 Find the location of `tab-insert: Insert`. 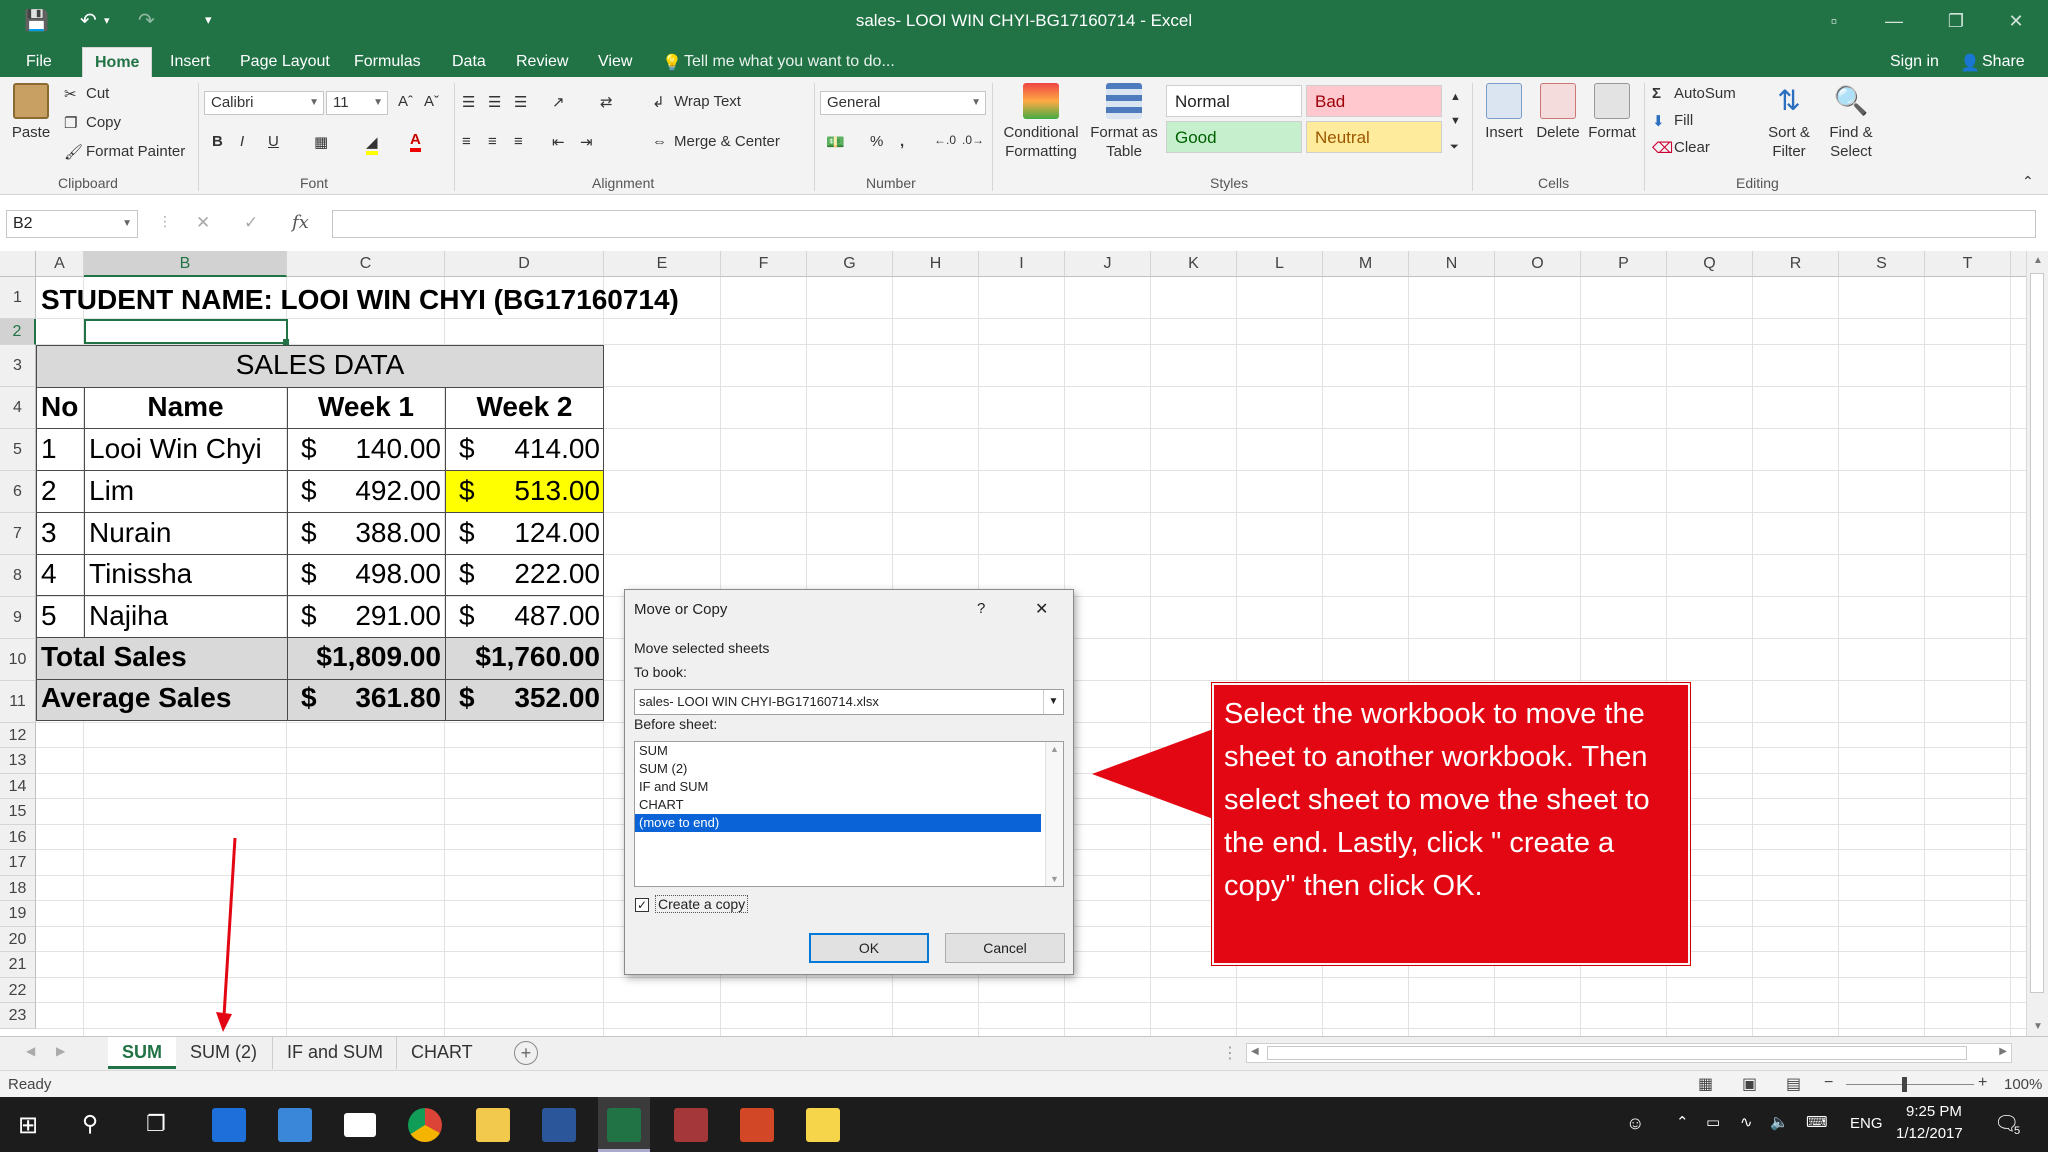

tab-insert: Insert is located at coordinates (190, 62).